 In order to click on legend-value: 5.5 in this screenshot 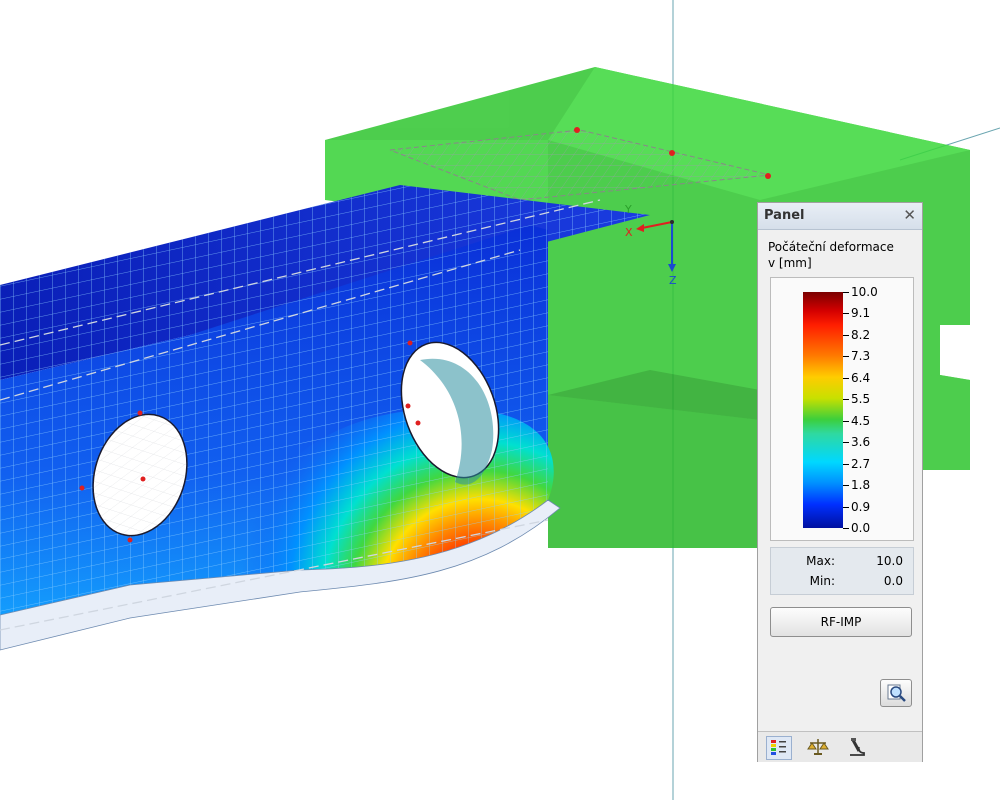, I will do `click(861, 399)`.